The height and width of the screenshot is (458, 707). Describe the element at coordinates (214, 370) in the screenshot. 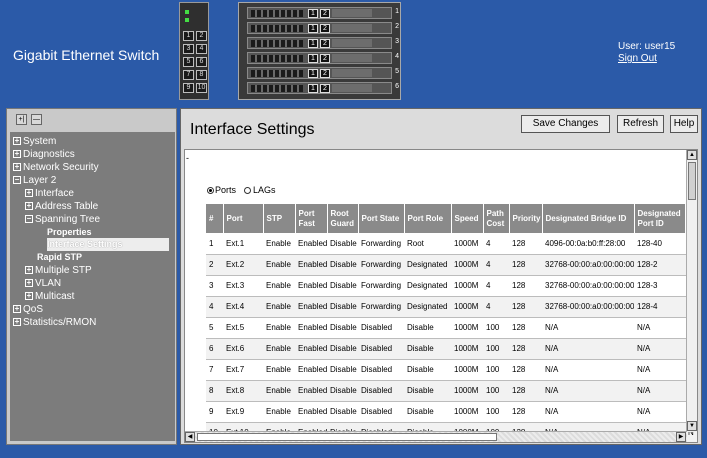

I see `table-cell: 7` at that location.